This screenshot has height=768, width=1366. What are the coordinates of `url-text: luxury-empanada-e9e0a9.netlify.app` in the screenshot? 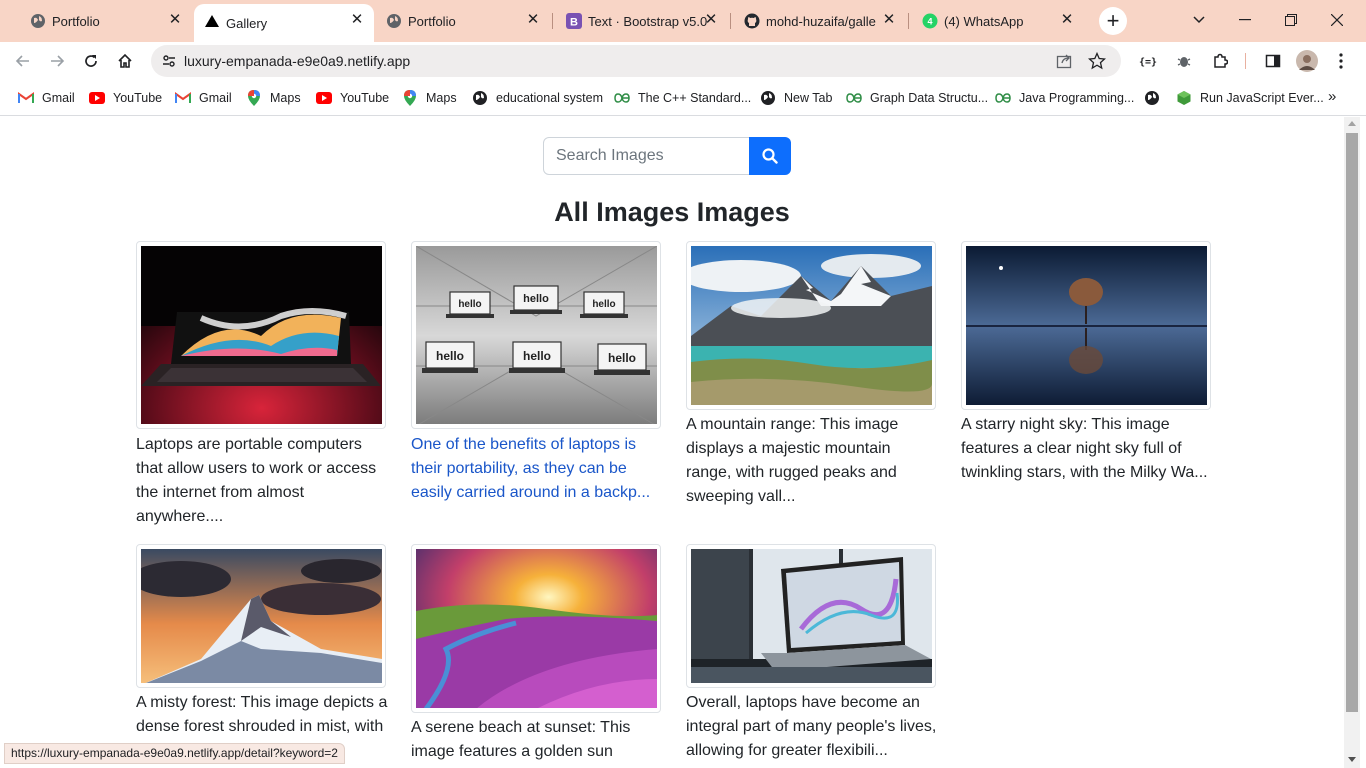 It's located at (297, 61).